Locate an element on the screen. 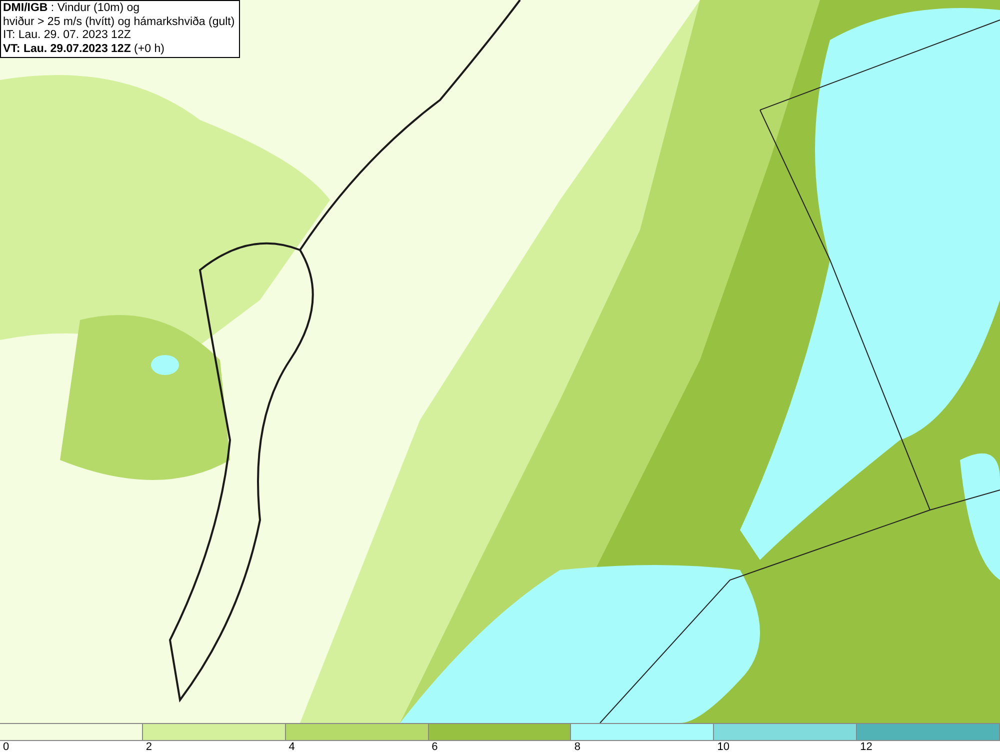 The image size is (1000, 753). caption-line: DMI/IGB : Vindur (10m) og is located at coordinates (71, 8).